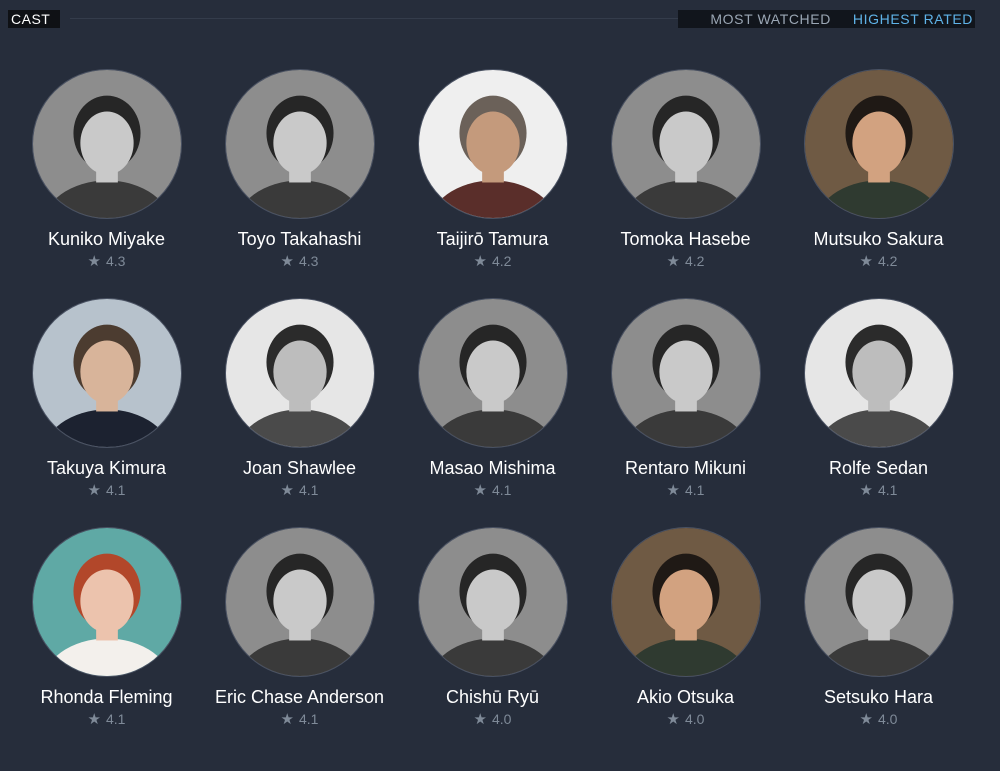  What do you see at coordinates (493, 468) in the screenshot?
I see `cast-name: Masao Mishima` at bounding box center [493, 468].